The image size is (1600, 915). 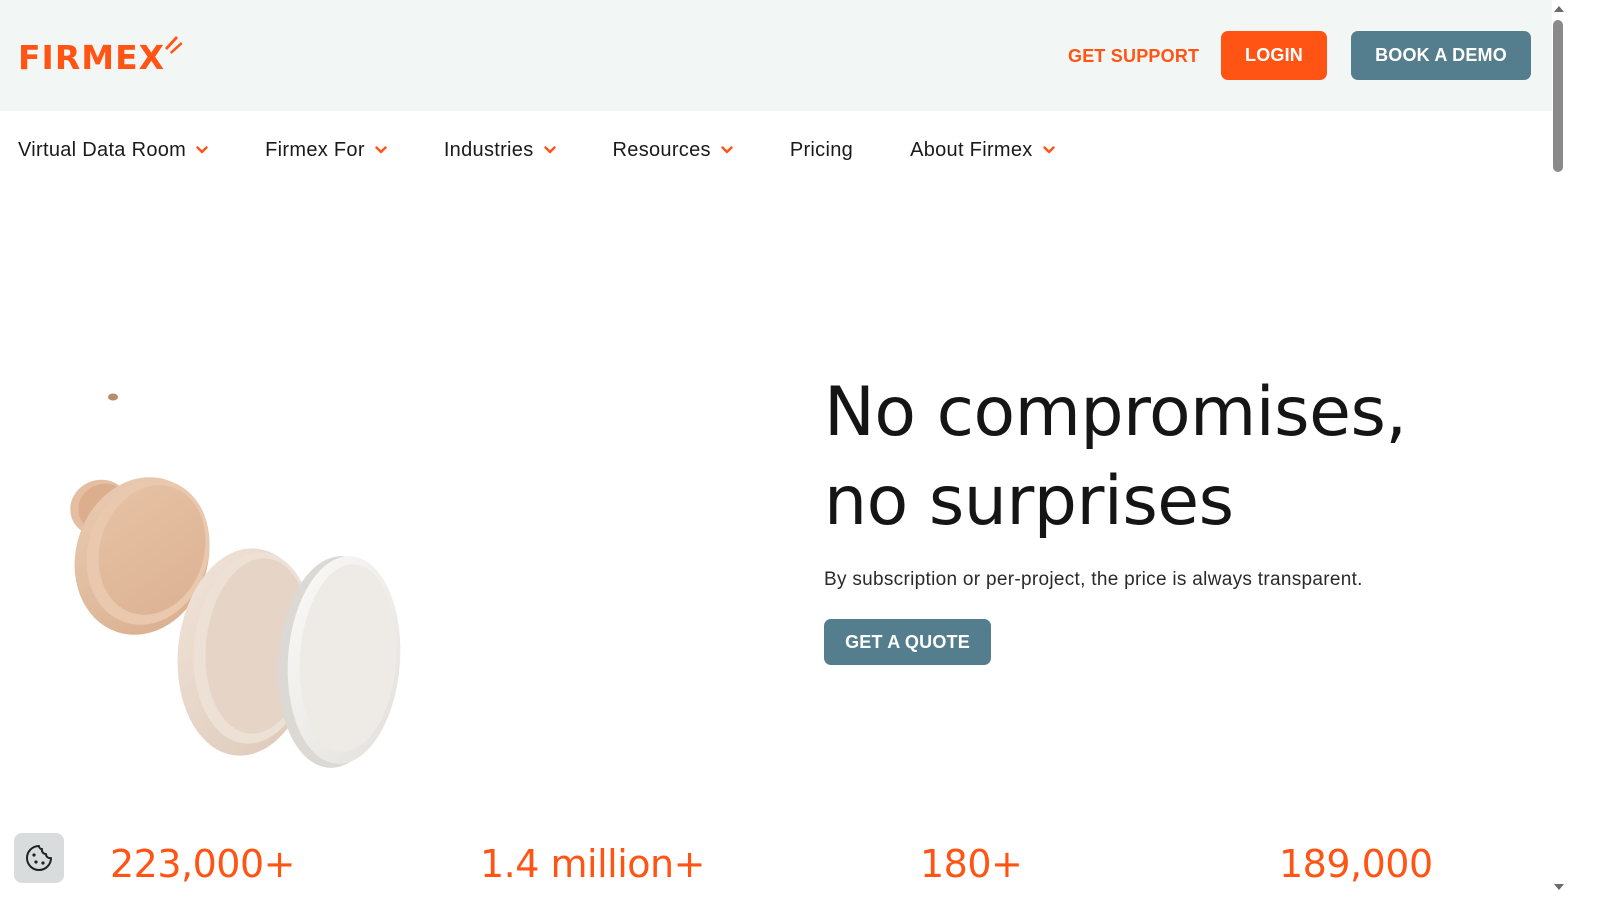 What do you see at coordinates (1133, 56) in the screenshot?
I see `get-support-link: GET SUPPORT` at bounding box center [1133, 56].